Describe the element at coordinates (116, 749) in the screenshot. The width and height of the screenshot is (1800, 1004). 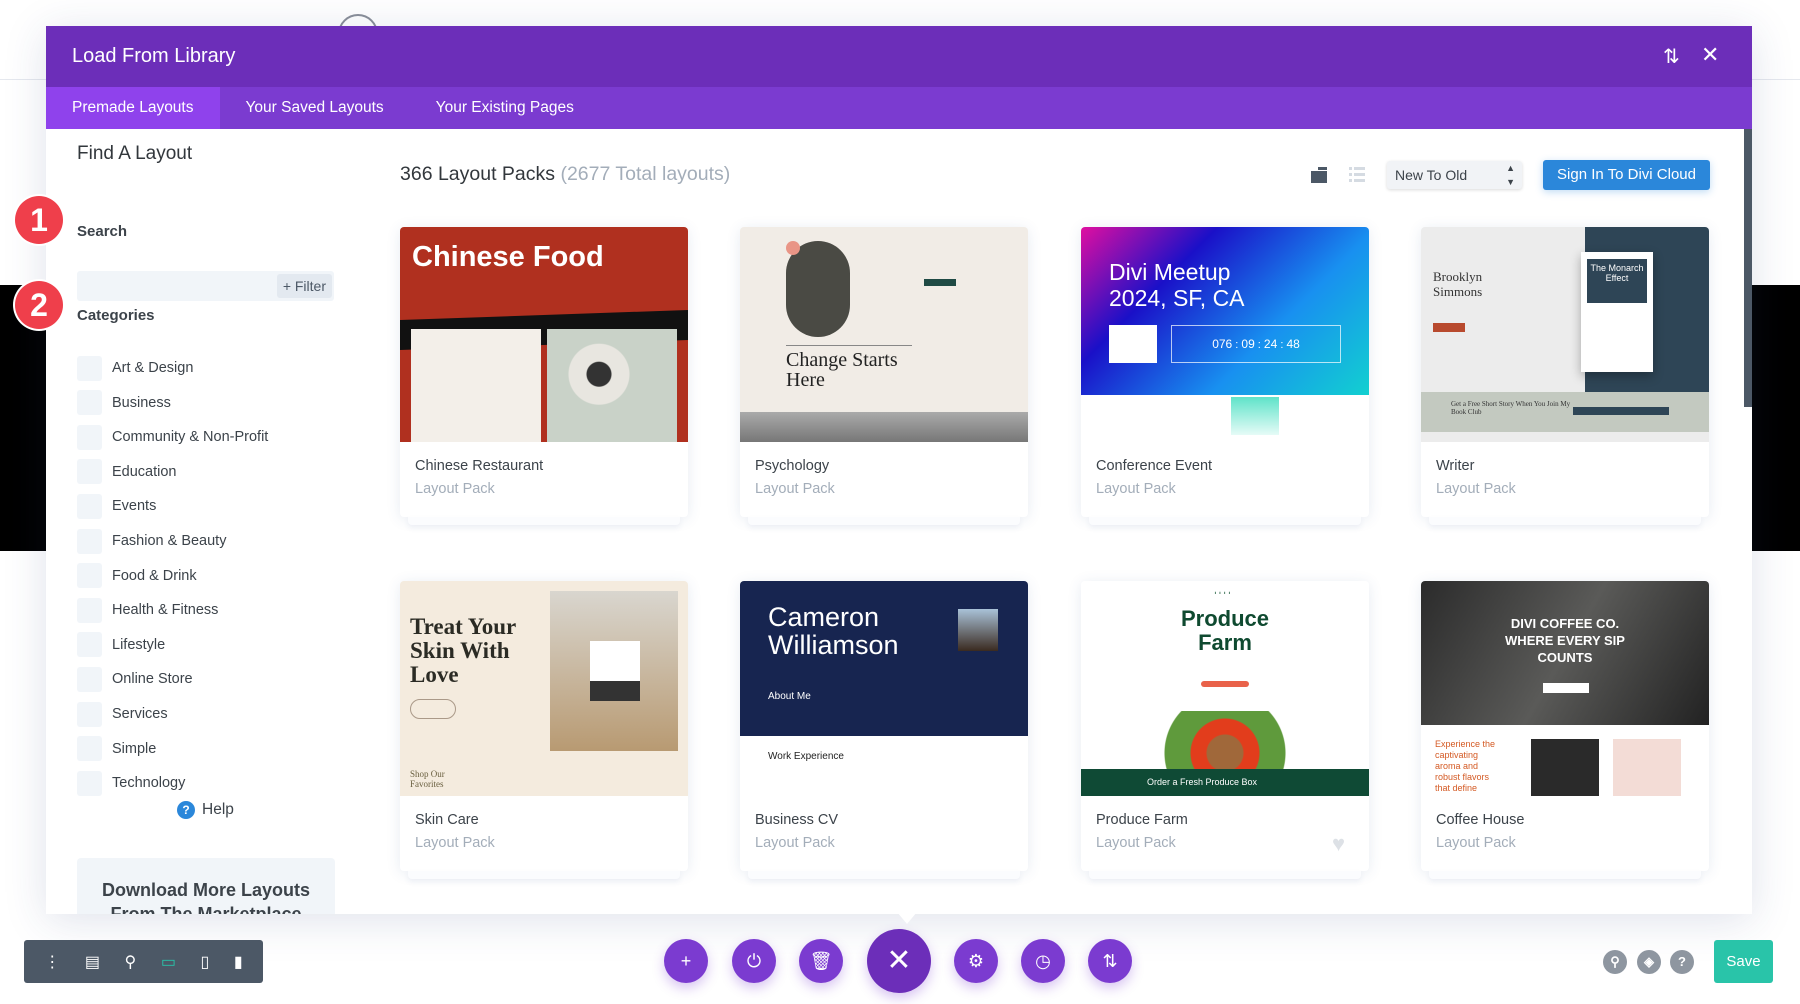
I see `category-checkbox: Simple` at that location.